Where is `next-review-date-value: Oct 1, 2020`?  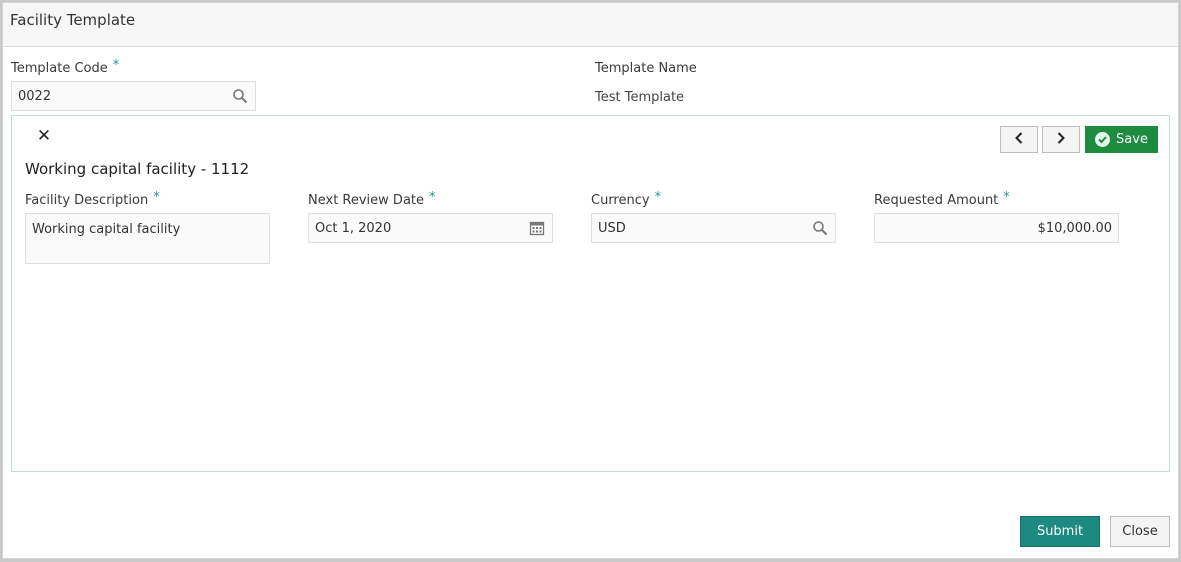 next-review-date-value: Oct 1, 2020 is located at coordinates (353, 228).